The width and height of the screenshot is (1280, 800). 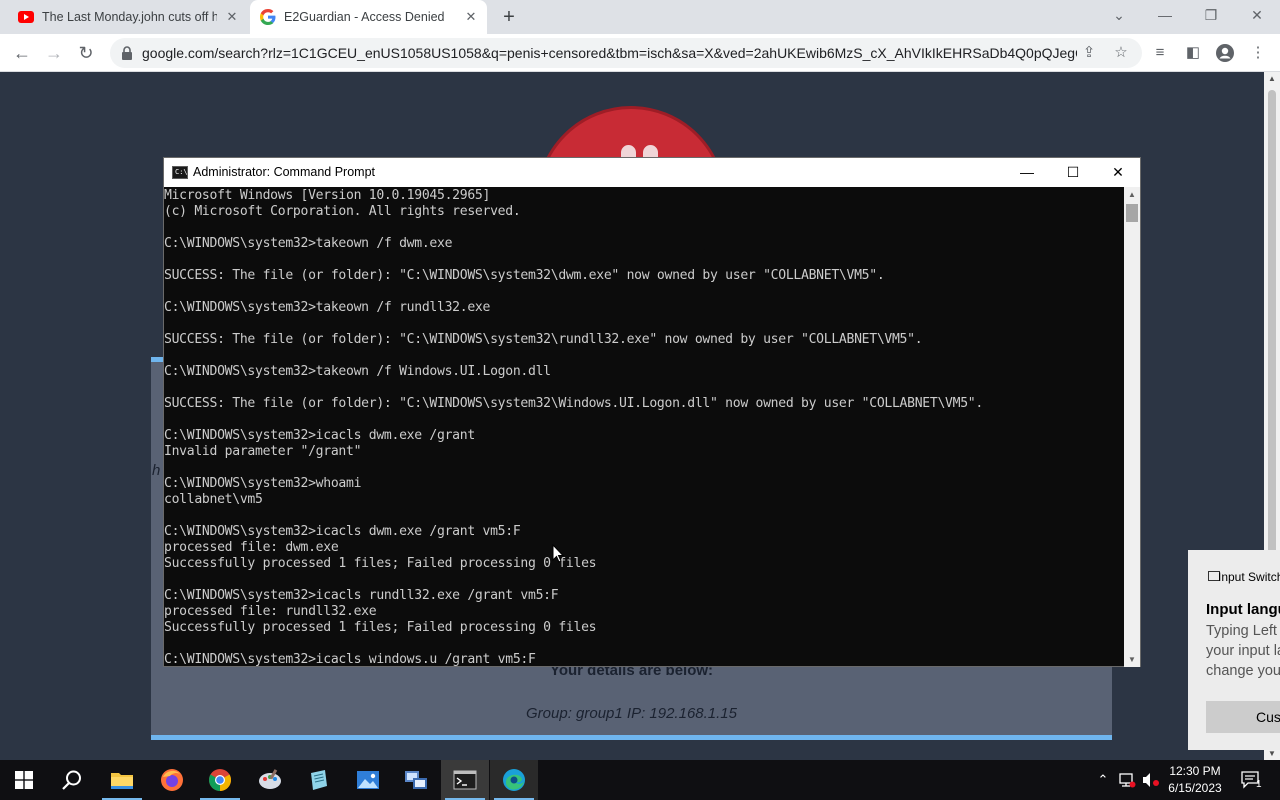 I want to click on mouse-pointer-icon, so click(x=558, y=553).